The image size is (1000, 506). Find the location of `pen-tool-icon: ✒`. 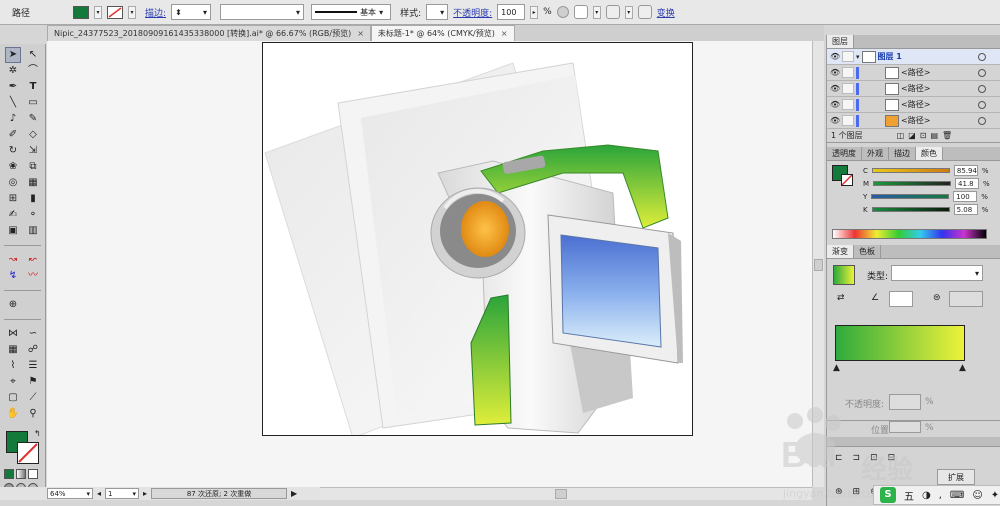

pen-tool-icon: ✒ is located at coordinates (13, 87).